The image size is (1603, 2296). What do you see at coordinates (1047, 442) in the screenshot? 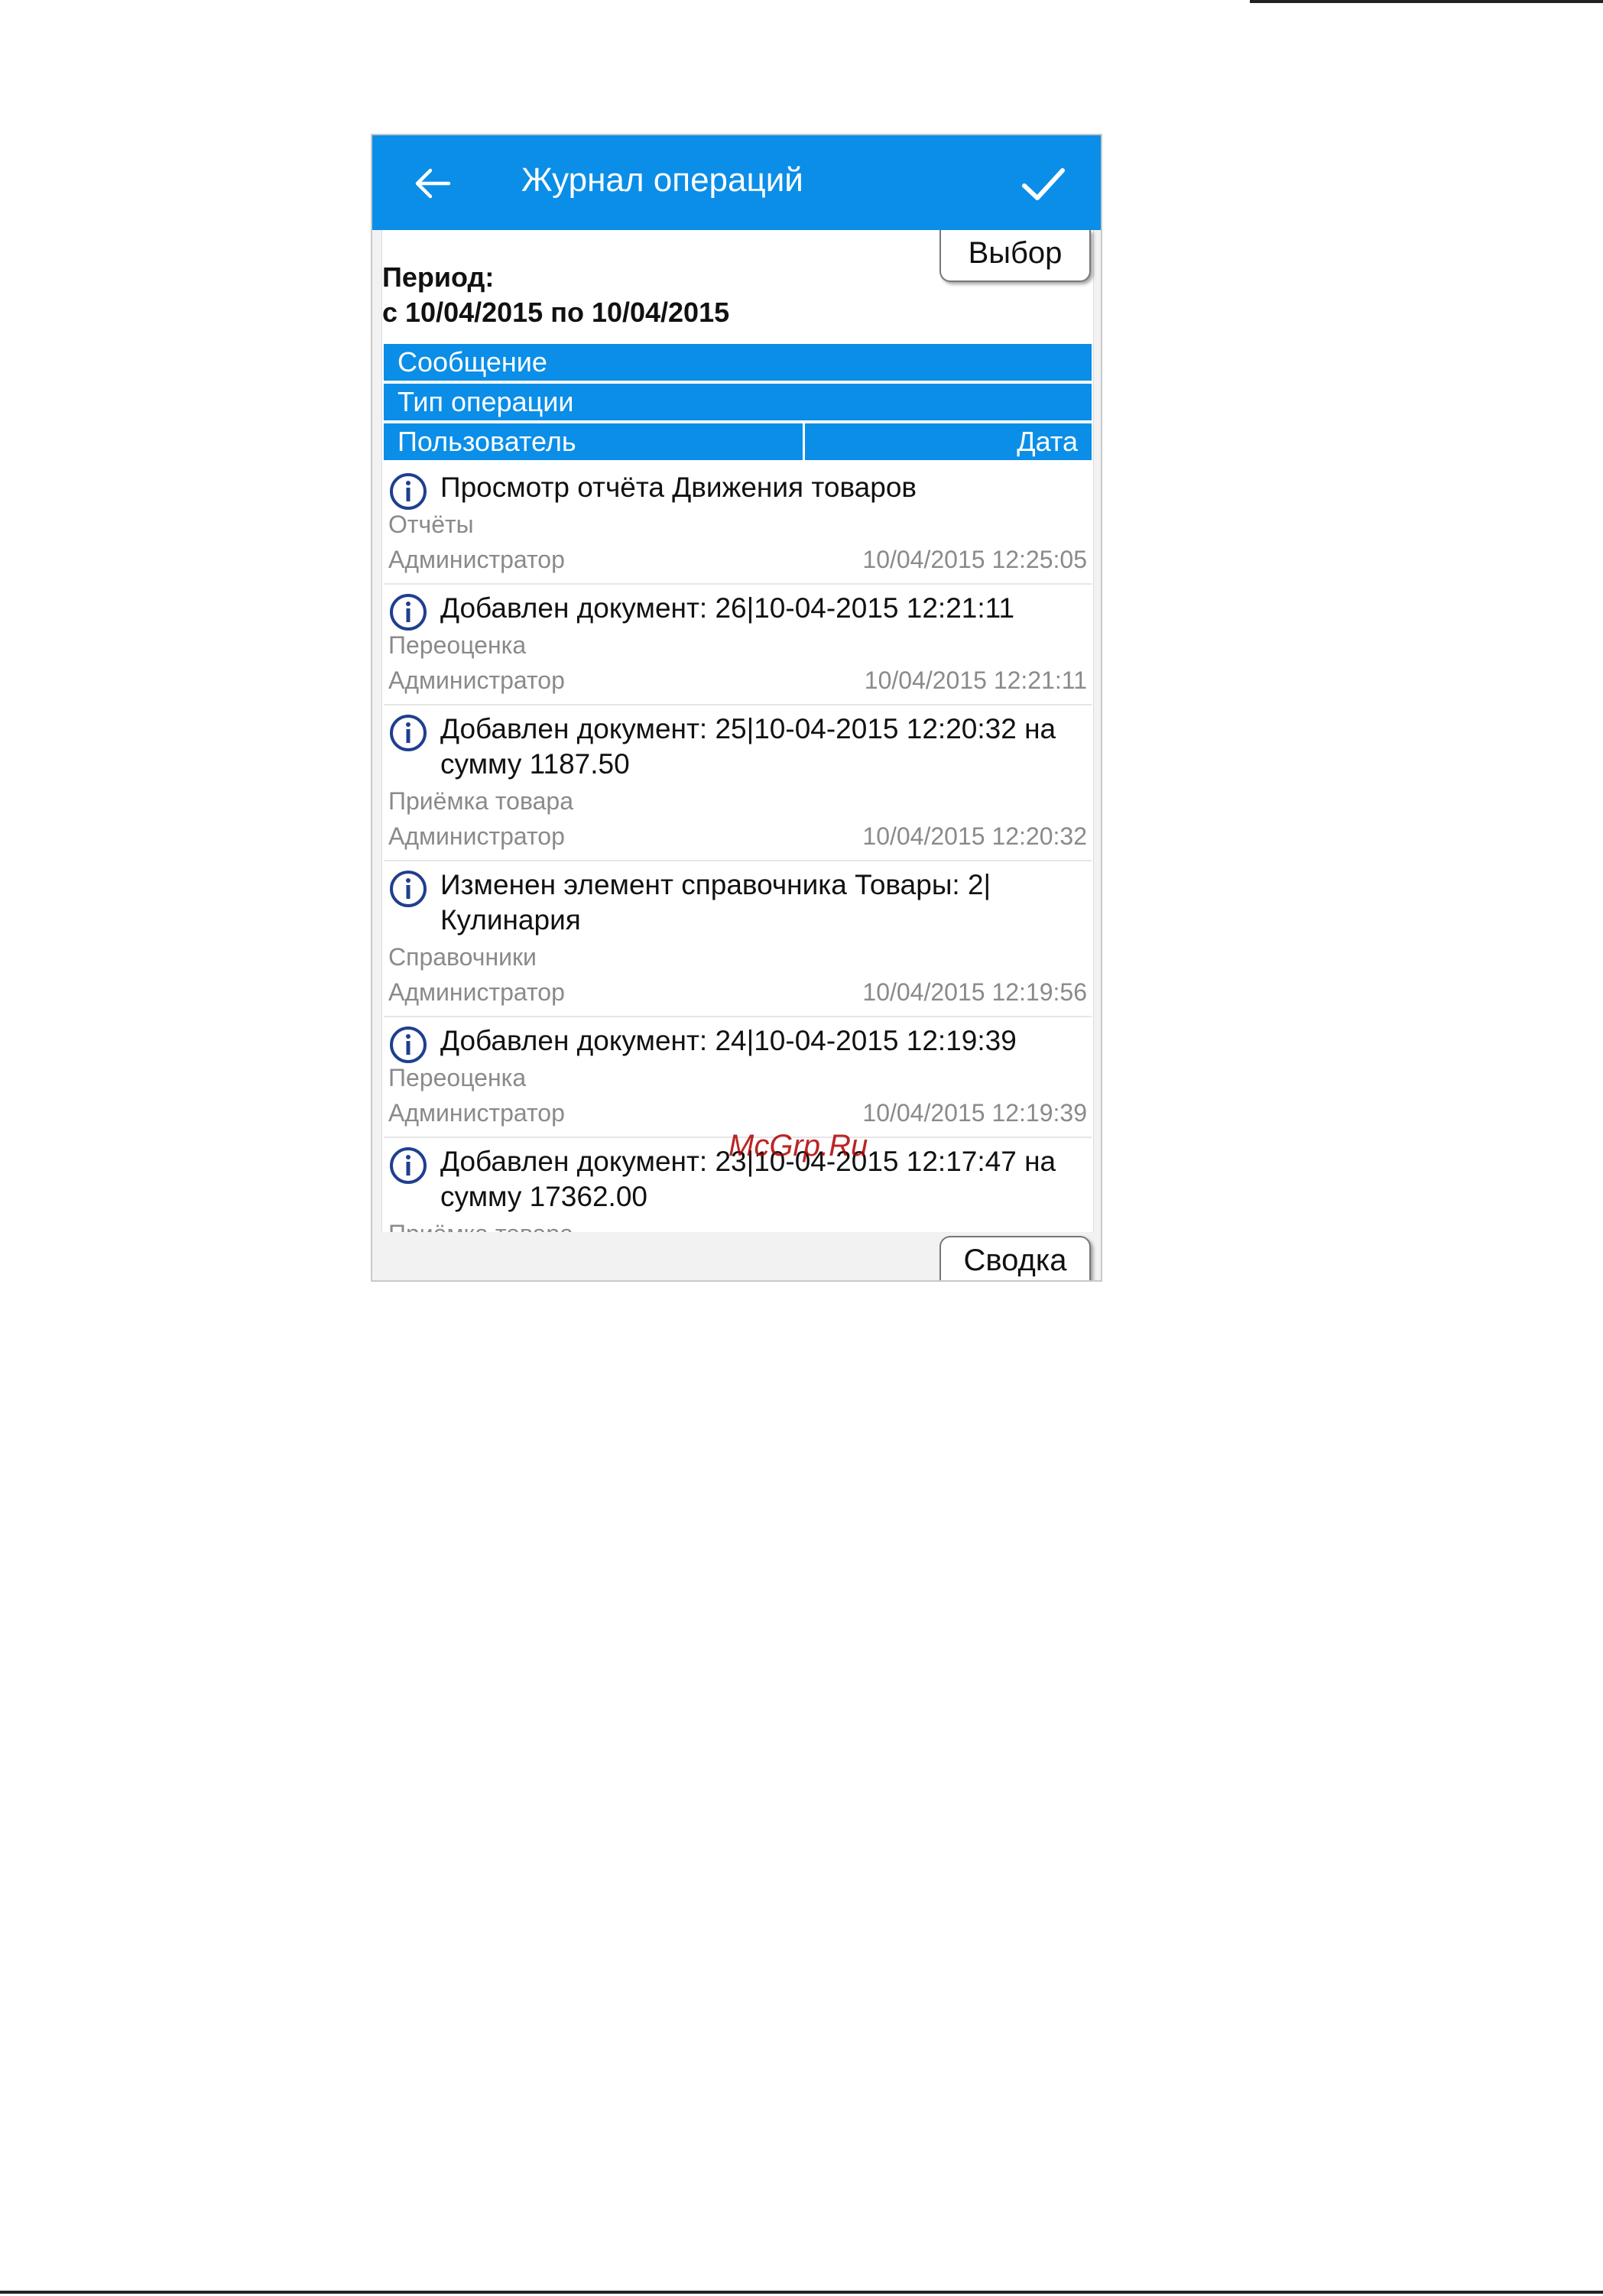
I see `column-header-date-label: Дата` at bounding box center [1047, 442].